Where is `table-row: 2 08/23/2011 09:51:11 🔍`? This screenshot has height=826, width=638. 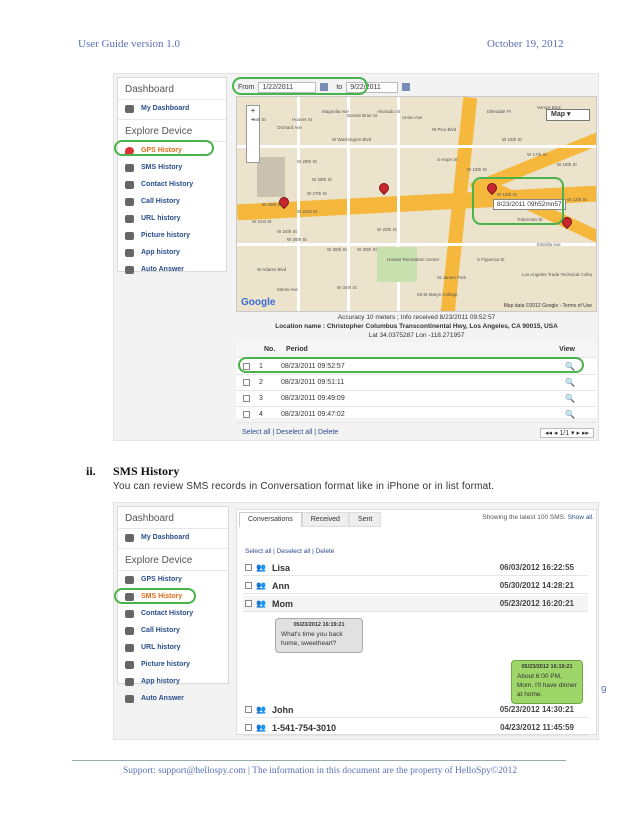
table-row: 2 08/23/2011 09:51:11 🔍 is located at coordinates (416, 383).